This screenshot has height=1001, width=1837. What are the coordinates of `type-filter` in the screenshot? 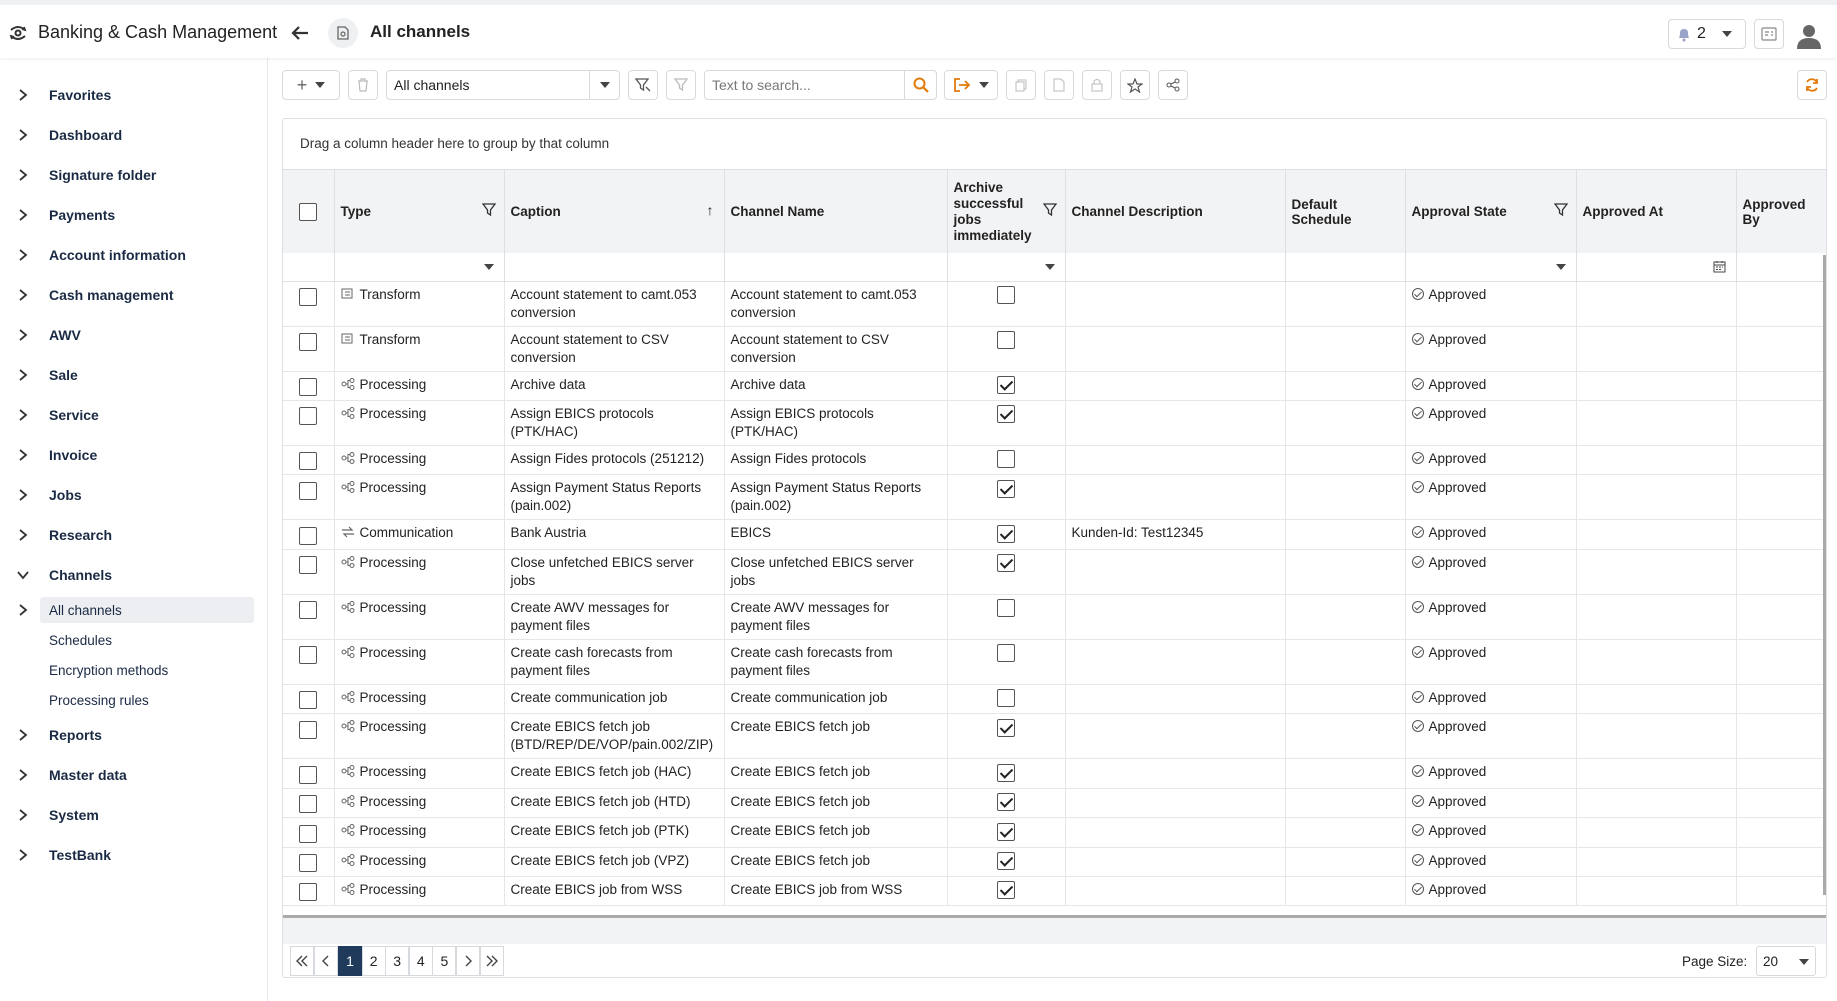 It's located at (419, 267).